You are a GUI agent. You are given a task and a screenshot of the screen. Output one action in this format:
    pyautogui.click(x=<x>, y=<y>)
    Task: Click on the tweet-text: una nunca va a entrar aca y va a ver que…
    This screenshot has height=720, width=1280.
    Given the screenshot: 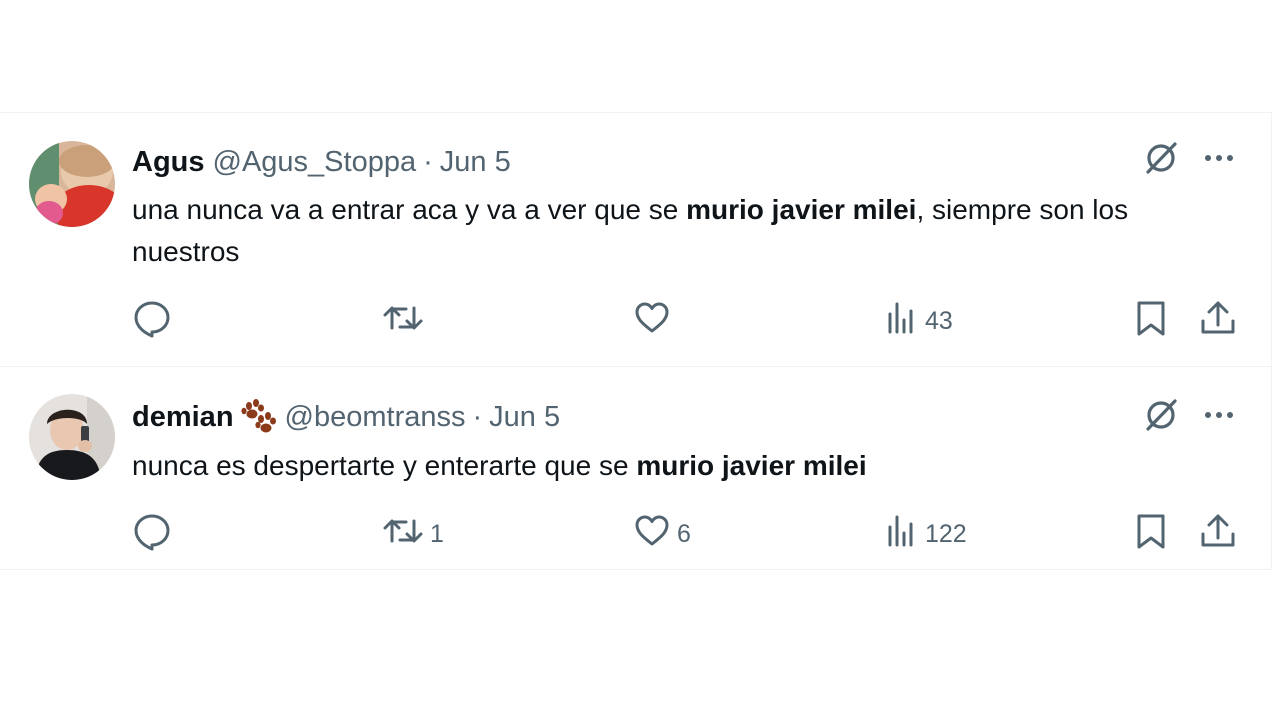 What is the action you would take?
    pyautogui.click(x=682, y=231)
    